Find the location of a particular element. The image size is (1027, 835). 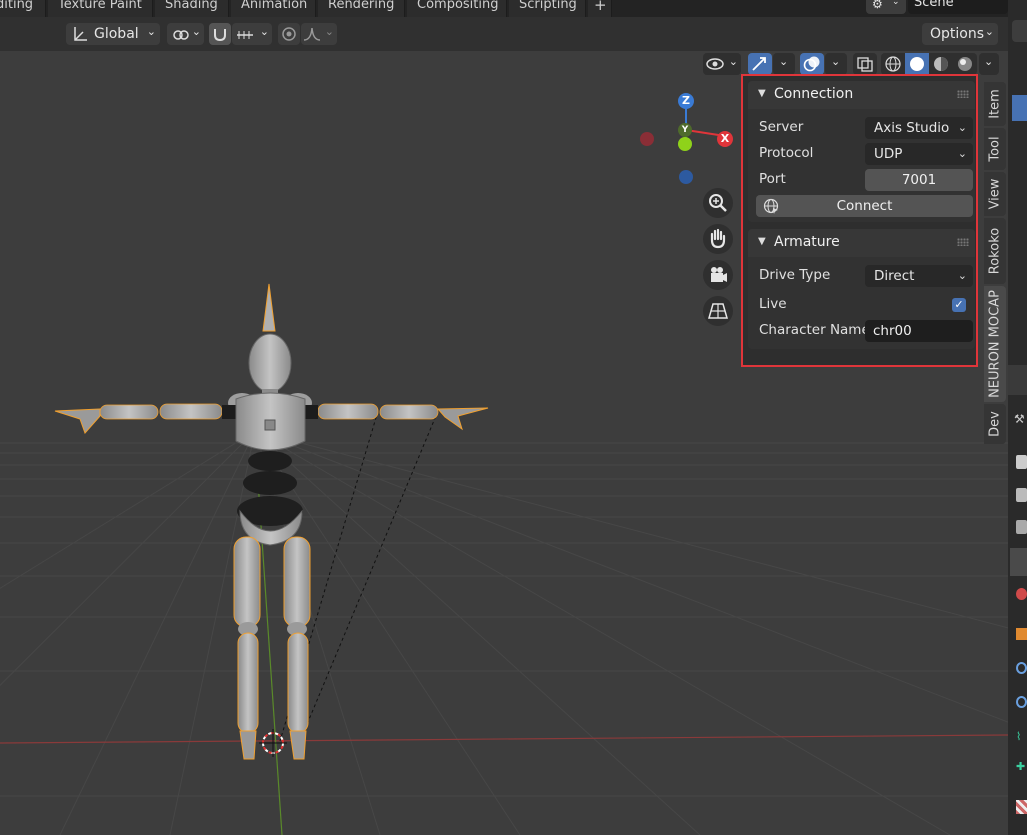

tab-compositing: Compositing is located at coordinates (457, 8).